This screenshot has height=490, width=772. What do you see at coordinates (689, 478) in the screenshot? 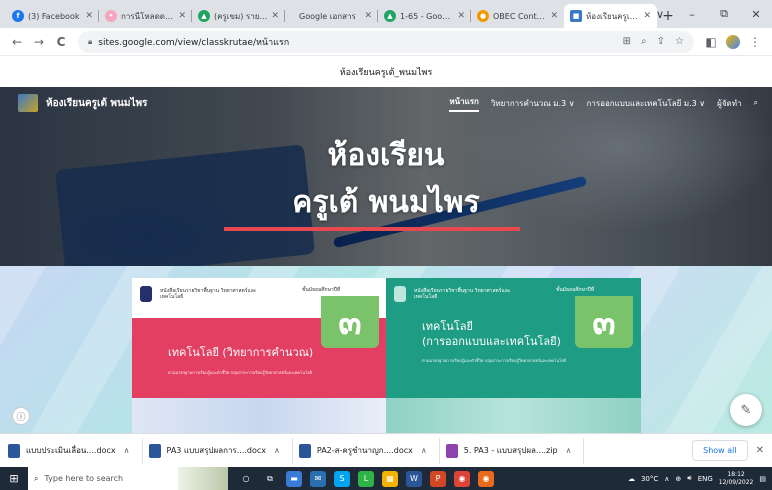
I see `volume-icon: 🔊︎` at bounding box center [689, 478].